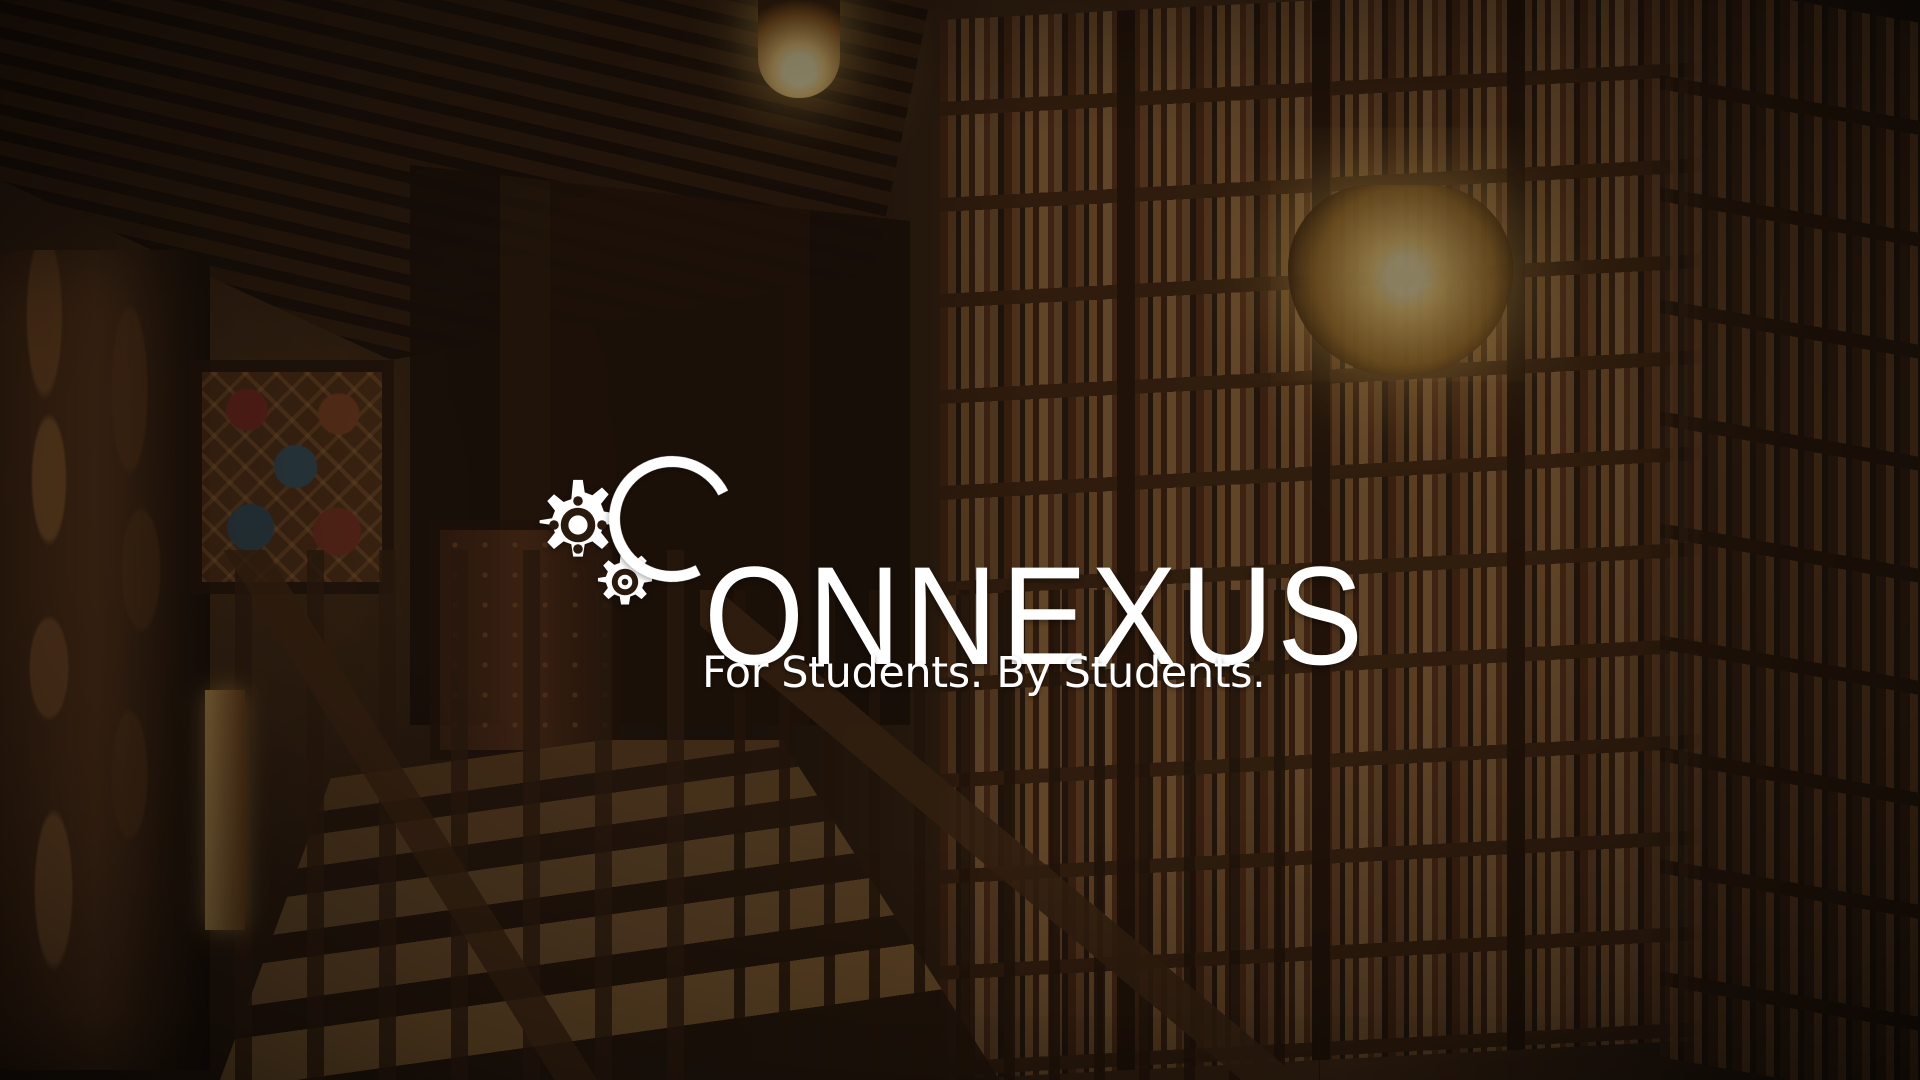 Image resolution: width=1920 pixels, height=1080 pixels. Describe the element at coordinates (1400, 280) in the screenshot. I see `hanging-lamp` at that location.